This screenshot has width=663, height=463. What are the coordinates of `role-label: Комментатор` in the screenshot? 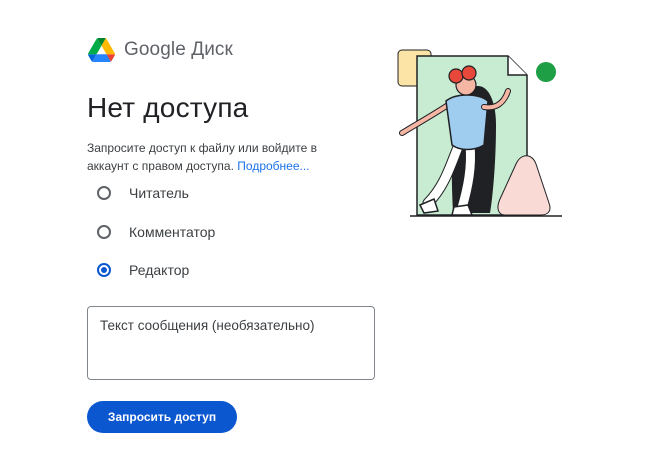 It's located at (172, 231).